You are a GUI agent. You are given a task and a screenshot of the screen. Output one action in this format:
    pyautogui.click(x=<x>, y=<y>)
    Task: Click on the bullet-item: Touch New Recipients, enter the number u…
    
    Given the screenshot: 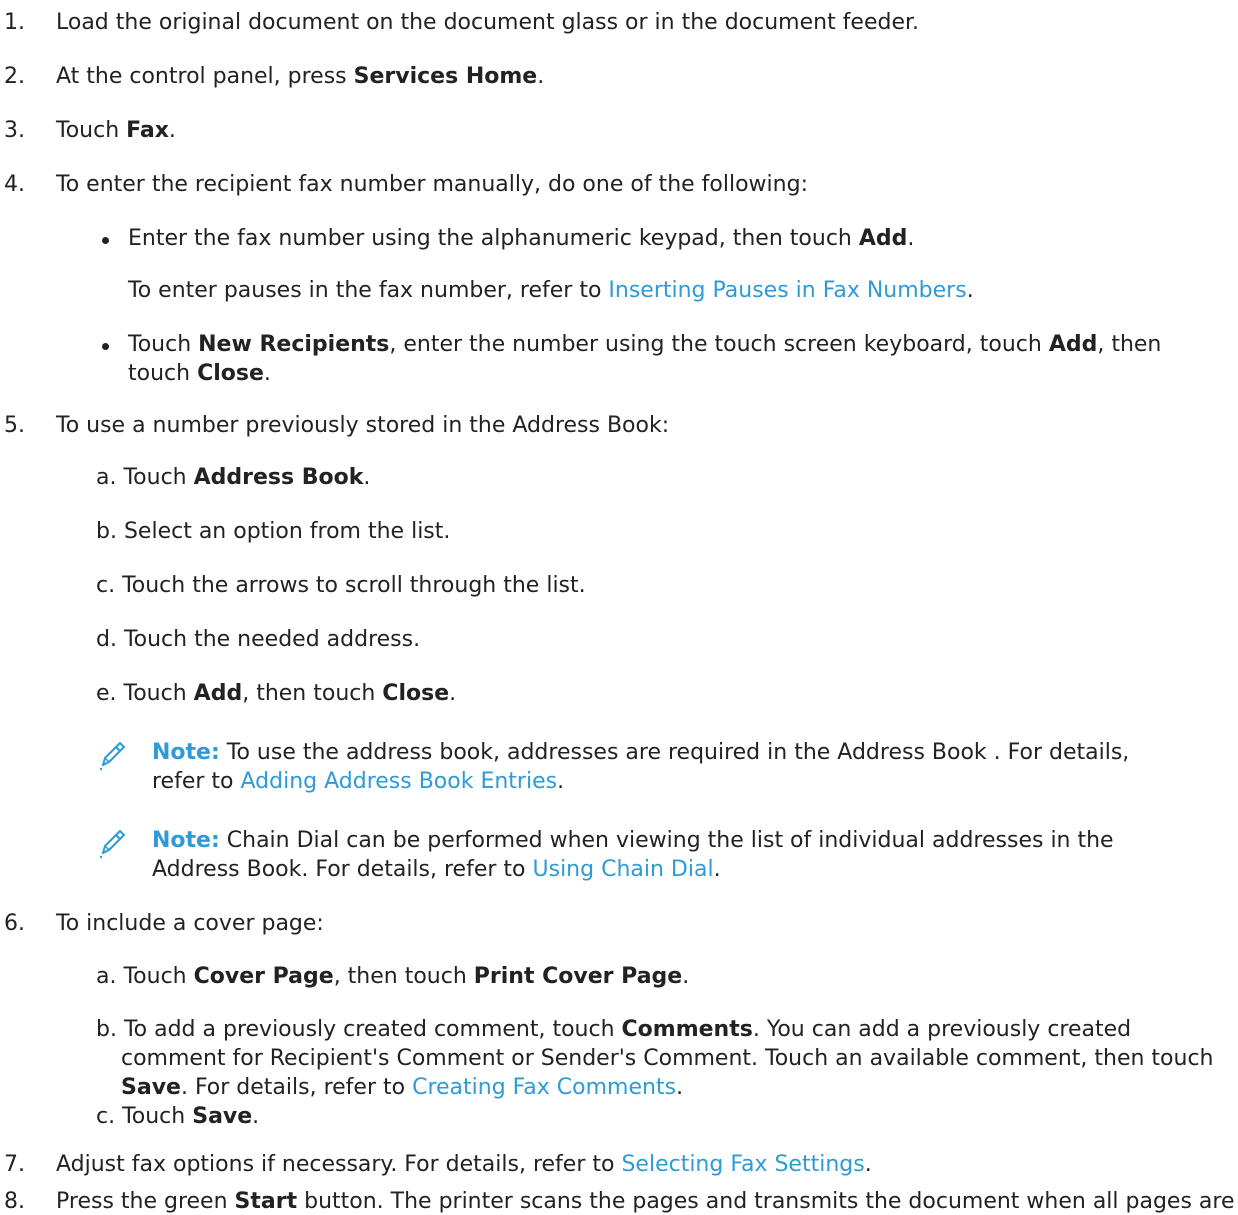 What is the action you would take?
    pyautogui.click(x=657, y=360)
    